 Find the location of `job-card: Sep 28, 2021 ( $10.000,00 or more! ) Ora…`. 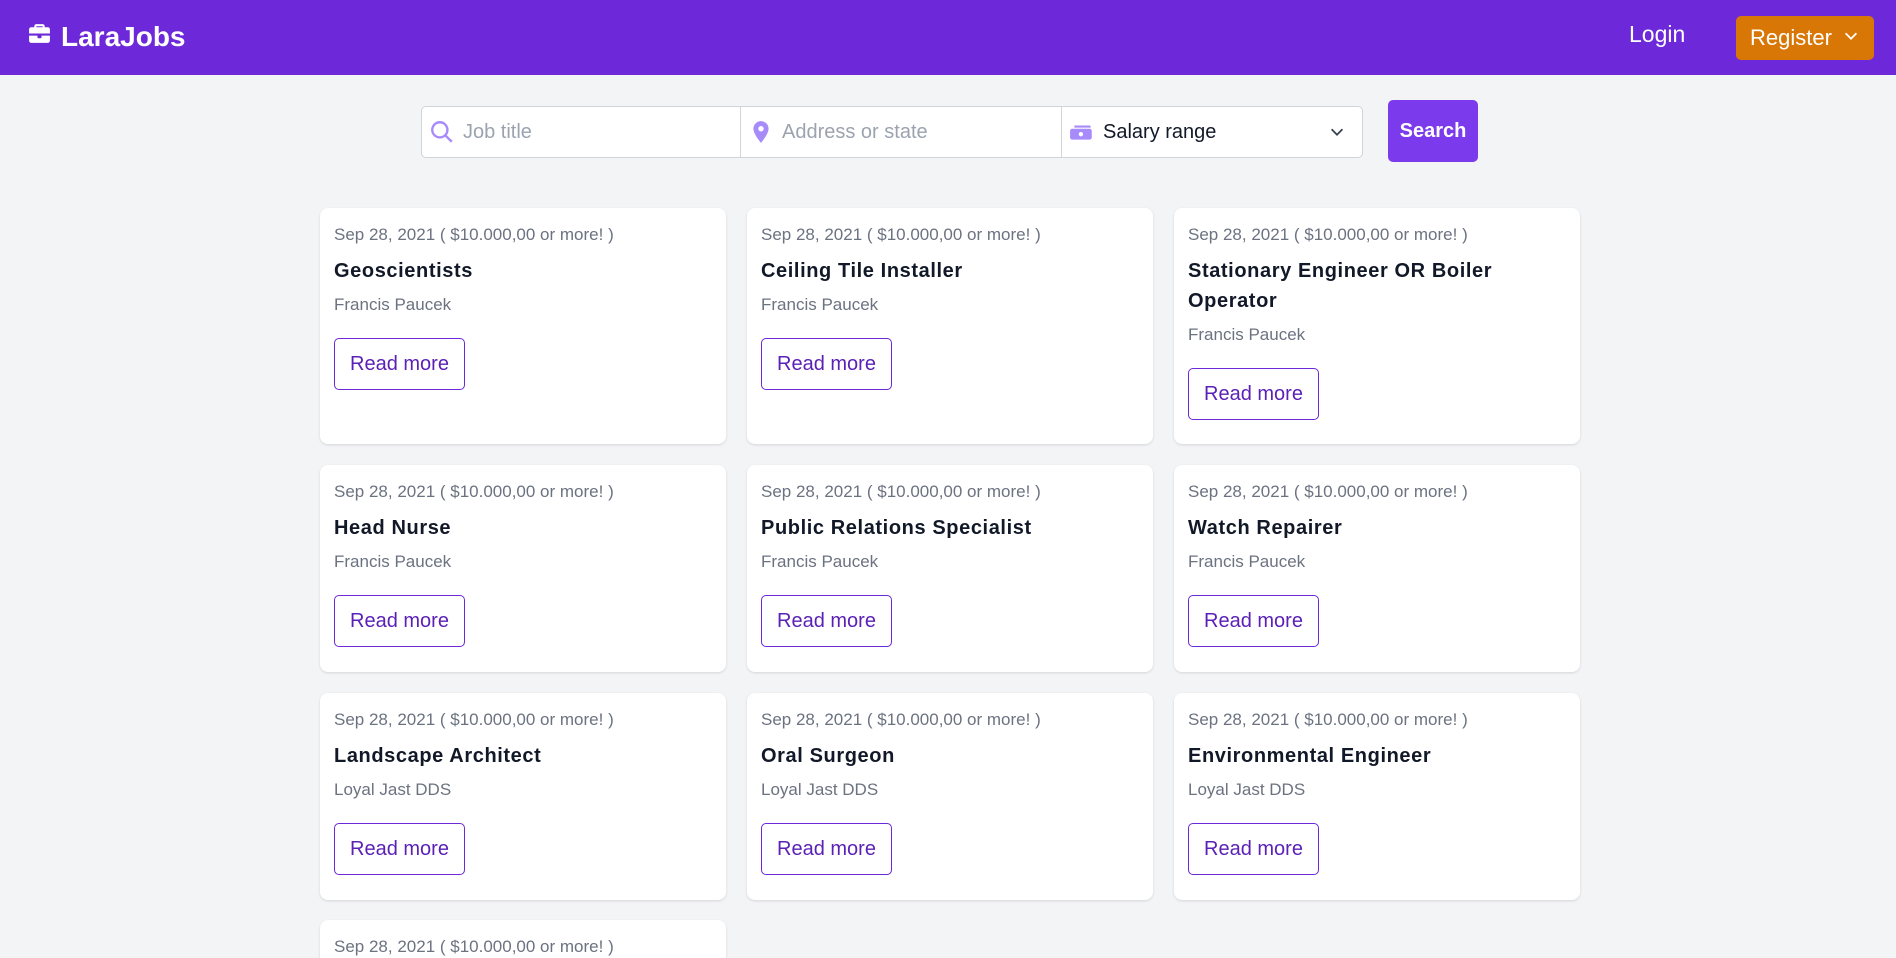

job-card: Sep 28, 2021 ( $10.000,00 or more! ) Ora… is located at coordinates (950, 796).